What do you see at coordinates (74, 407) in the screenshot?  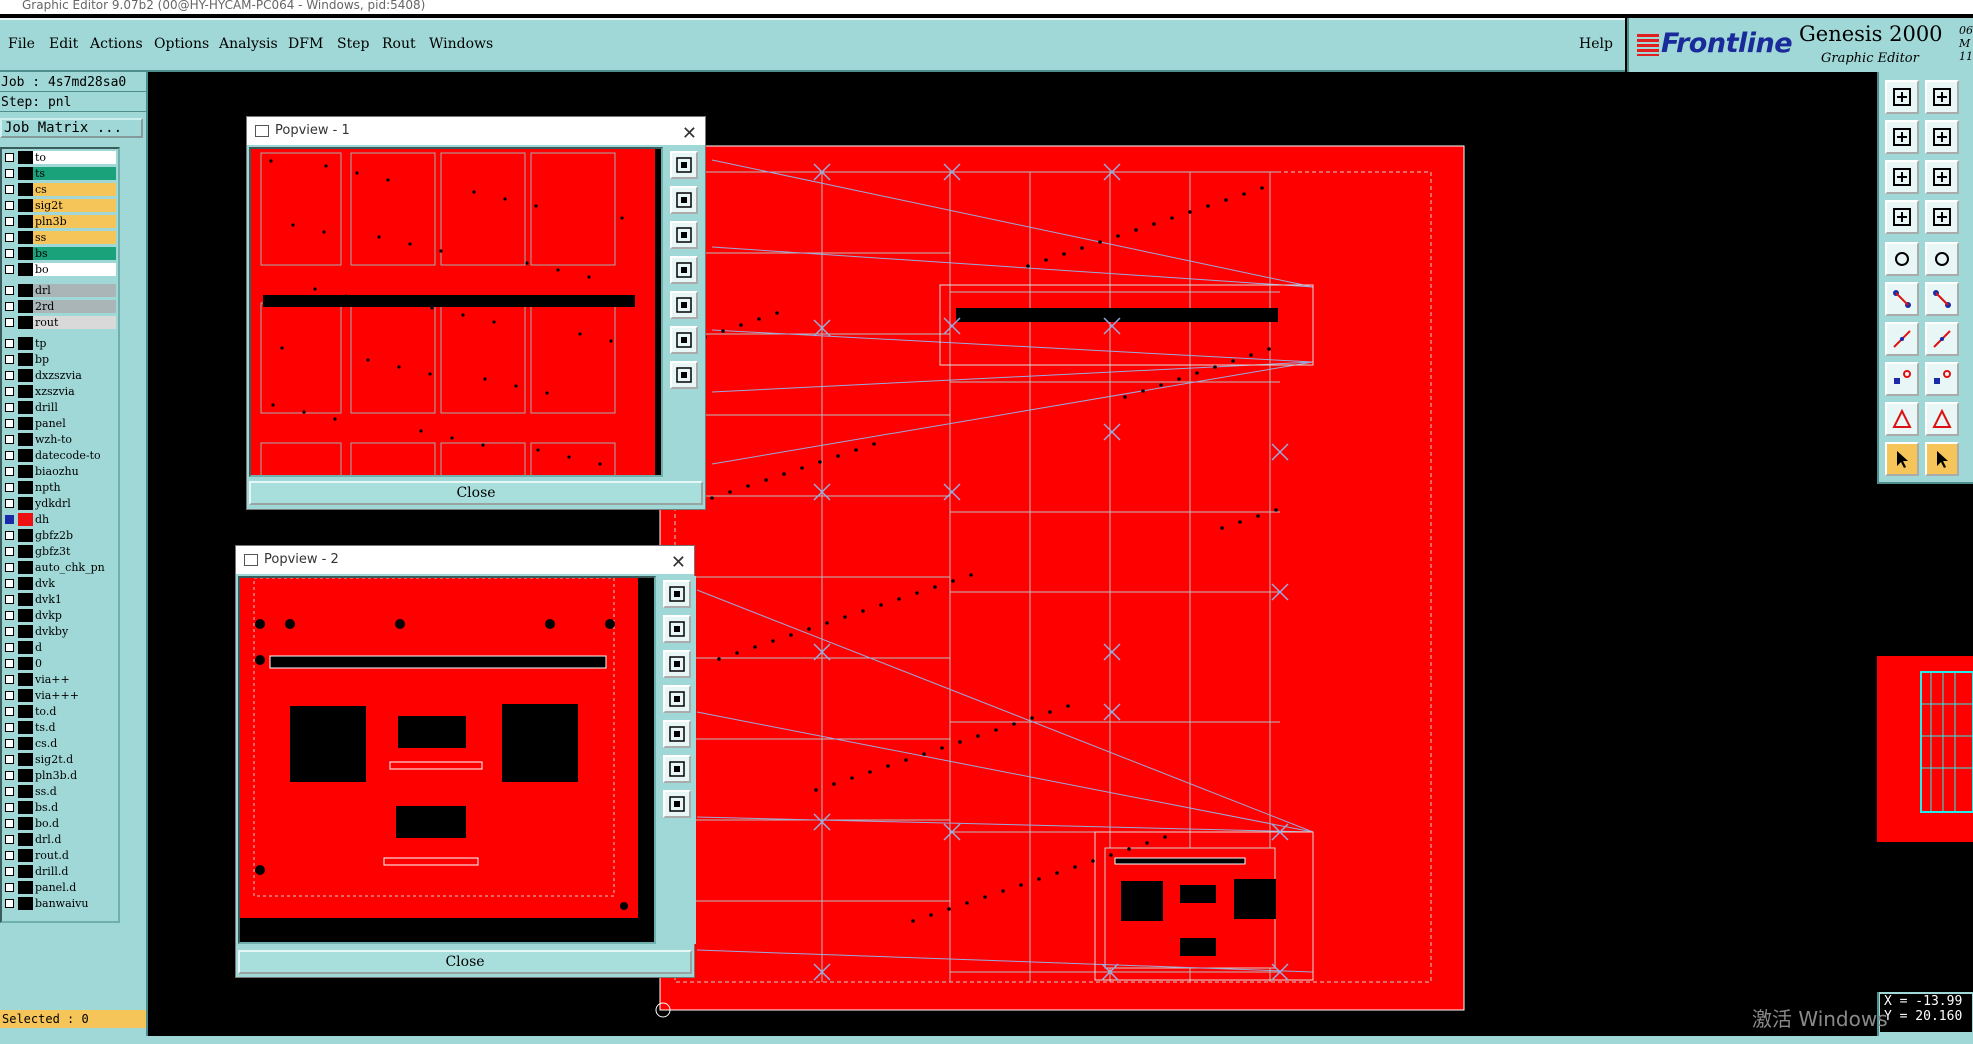 I see `layer-name: drill` at bounding box center [74, 407].